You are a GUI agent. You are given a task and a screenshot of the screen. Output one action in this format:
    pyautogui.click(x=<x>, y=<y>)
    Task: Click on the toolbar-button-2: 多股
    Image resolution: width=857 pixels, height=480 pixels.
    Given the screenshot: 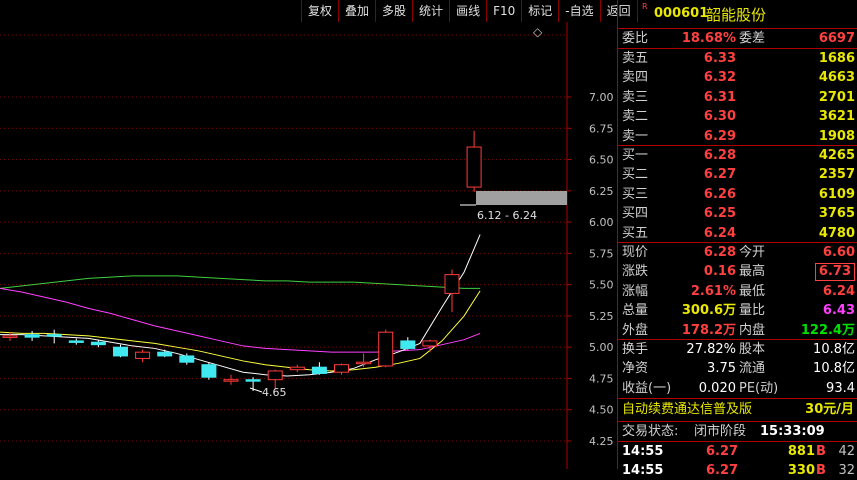 What is the action you would take?
    pyautogui.click(x=393, y=11)
    